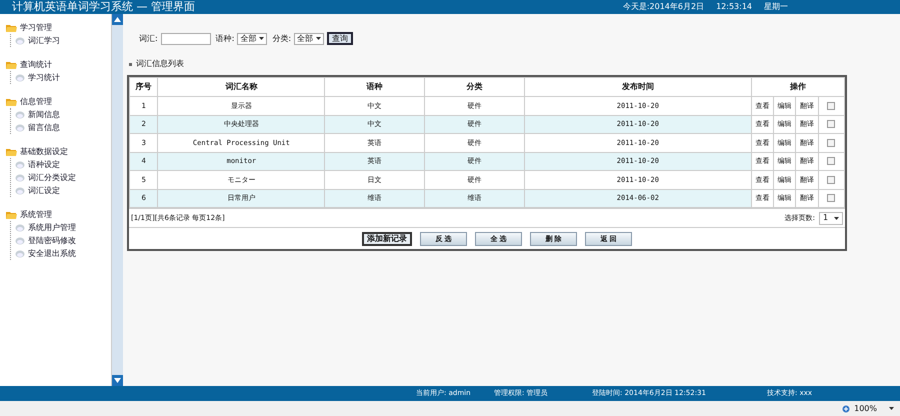 This screenshot has height=416, width=900. I want to click on search-button: 查询, so click(340, 38).